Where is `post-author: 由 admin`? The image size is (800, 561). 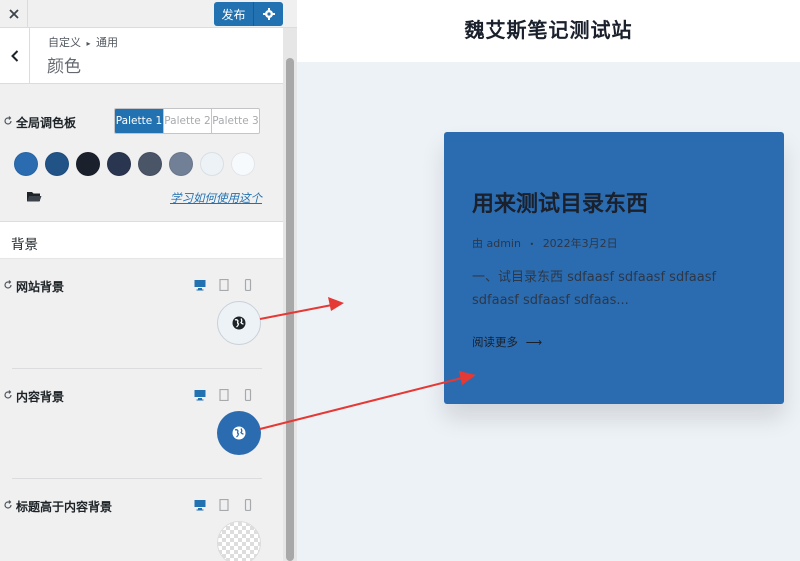
post-author: 由 admin is located at coordinates (496, 243).